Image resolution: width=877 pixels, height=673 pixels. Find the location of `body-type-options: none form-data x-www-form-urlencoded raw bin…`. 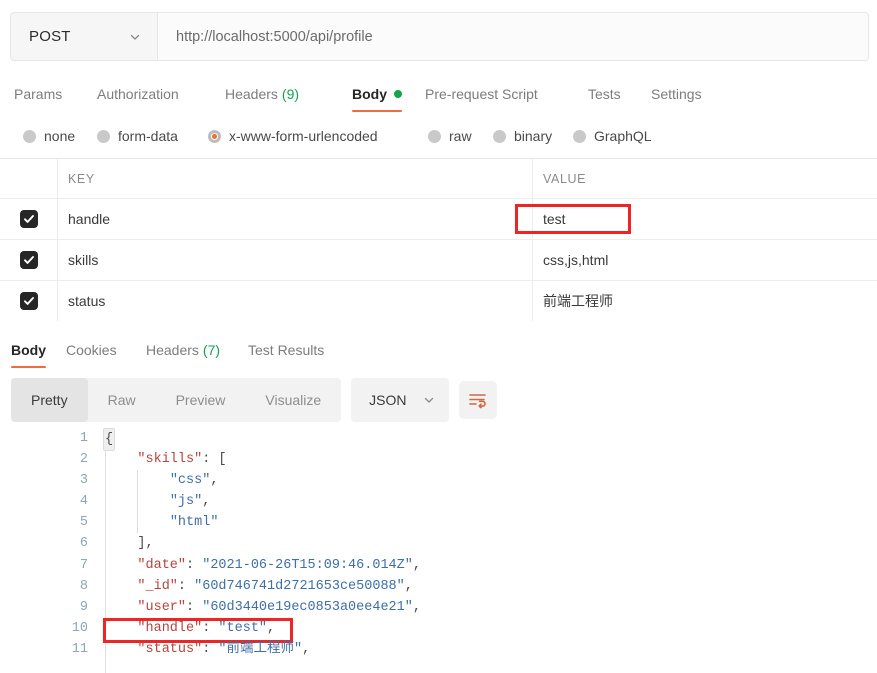

body-type-options: none form-data x-www-form-urlencoded raw bin… is located at coordinates (438, 136).